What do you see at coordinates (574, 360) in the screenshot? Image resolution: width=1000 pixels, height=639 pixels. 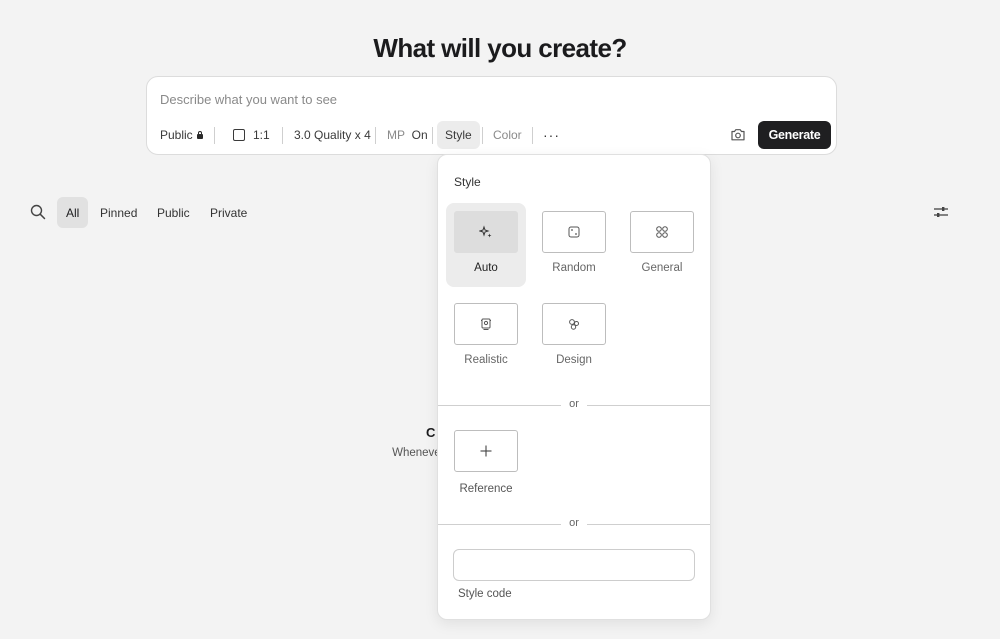 I see `style-option-label: Design` at bounding box center [574, 360].